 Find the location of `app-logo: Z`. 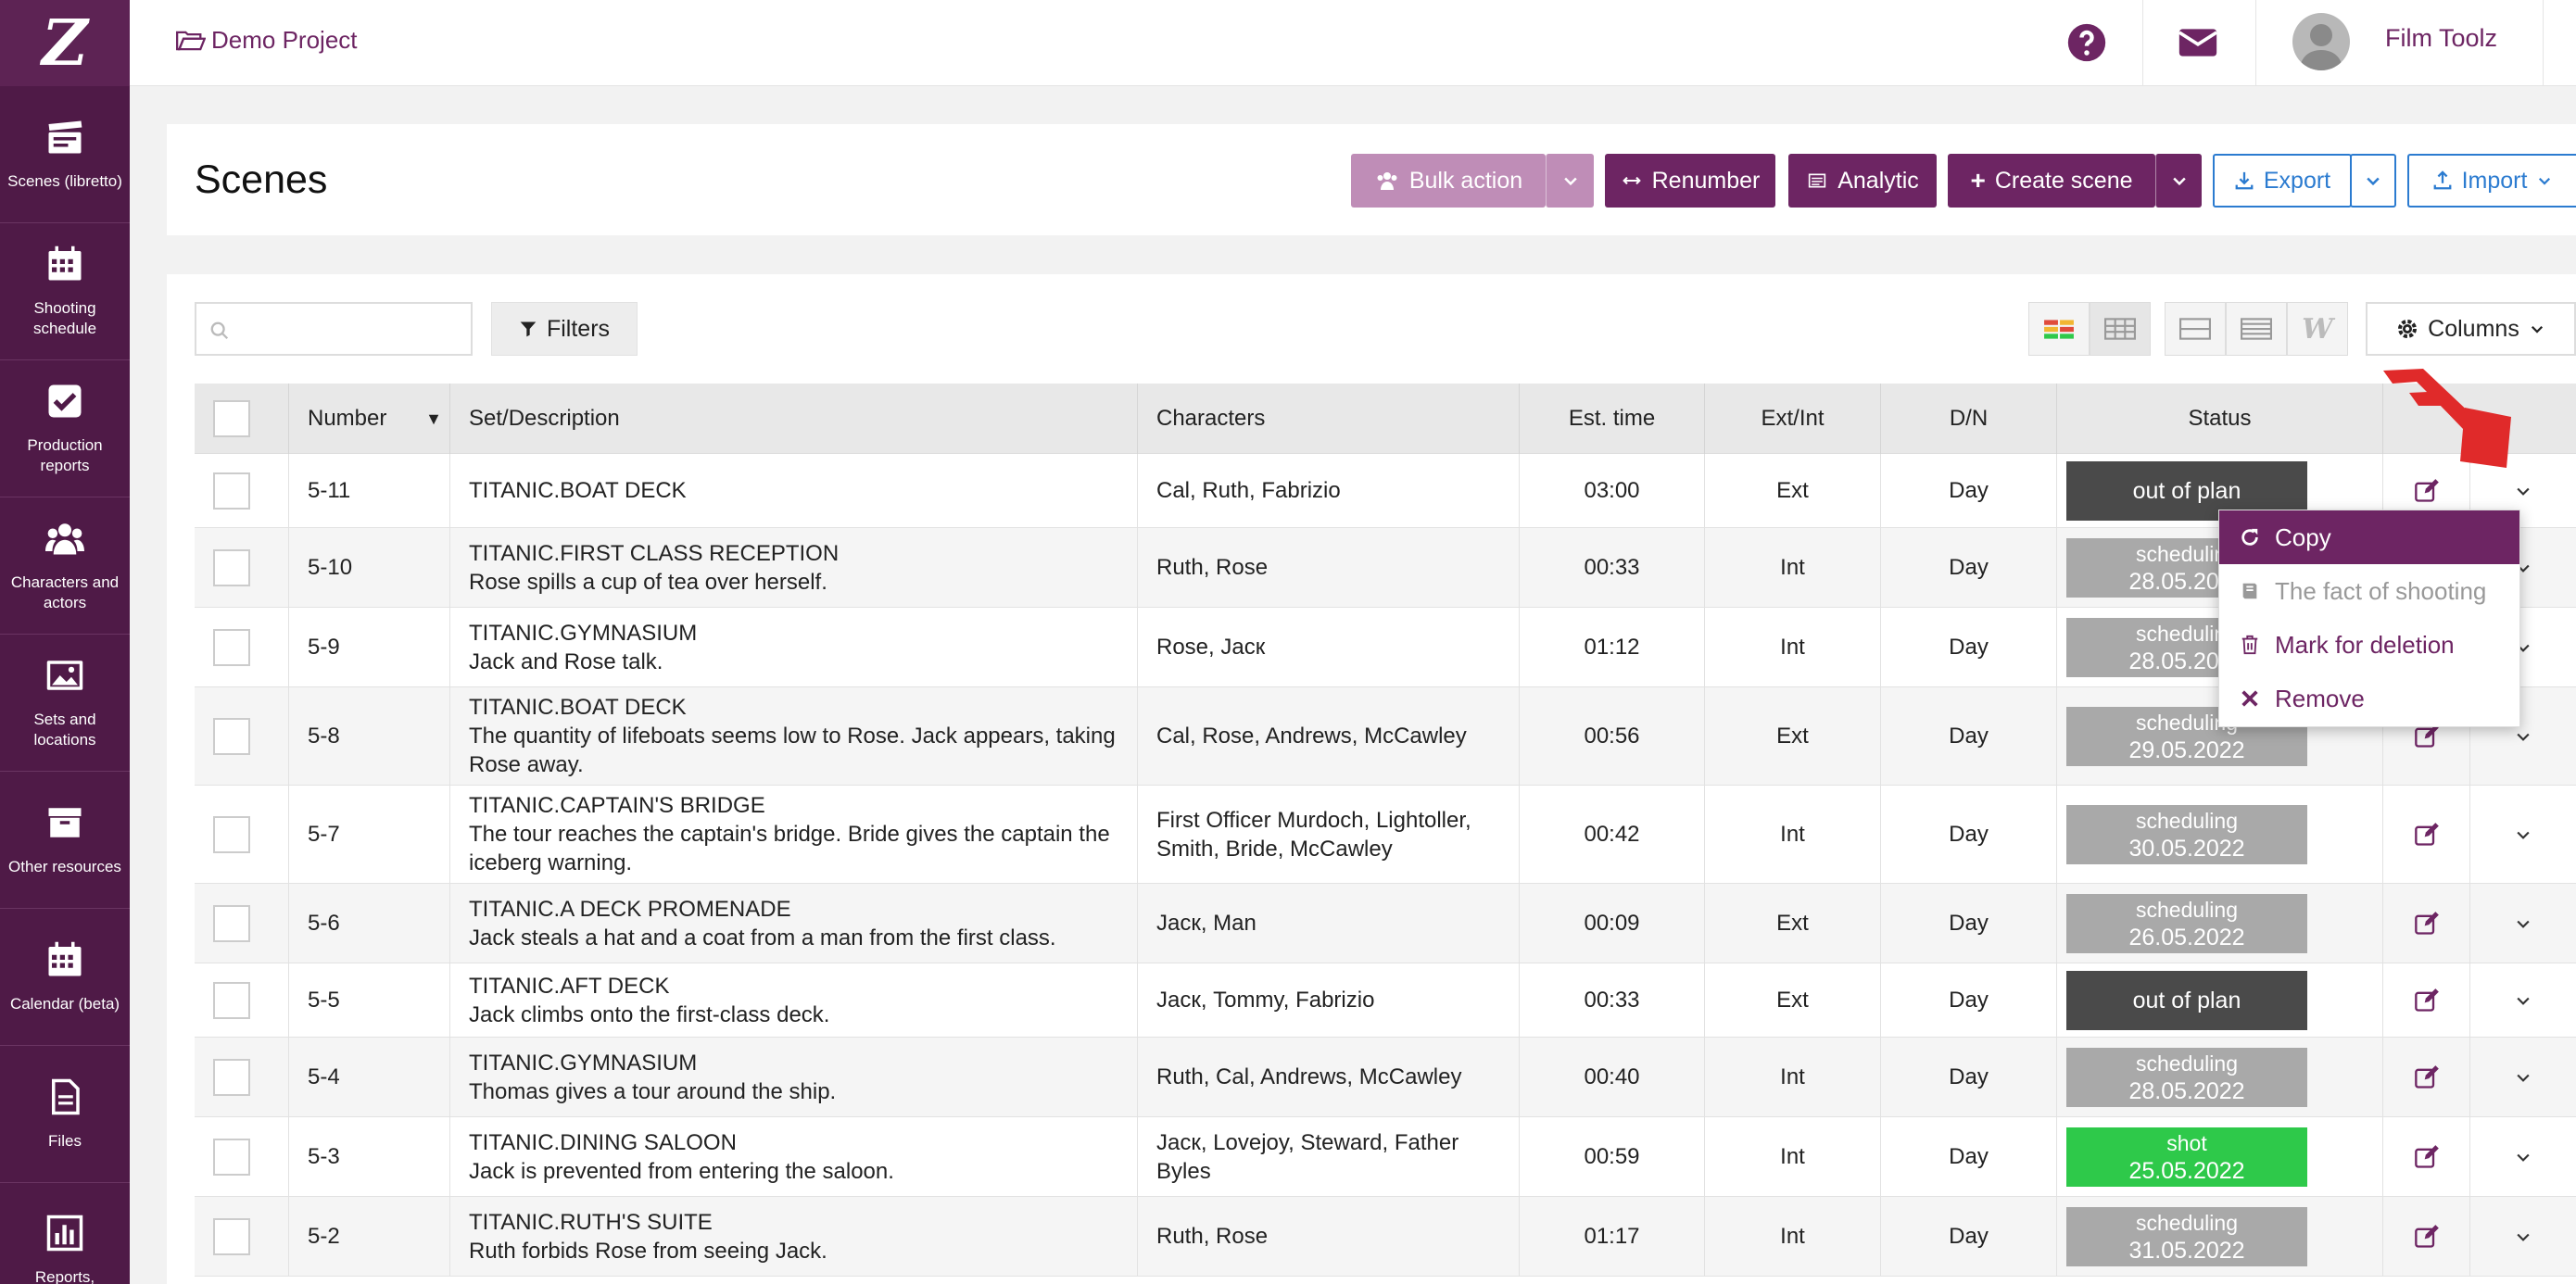

app-logo: Z is located at coordinates (65, 43).